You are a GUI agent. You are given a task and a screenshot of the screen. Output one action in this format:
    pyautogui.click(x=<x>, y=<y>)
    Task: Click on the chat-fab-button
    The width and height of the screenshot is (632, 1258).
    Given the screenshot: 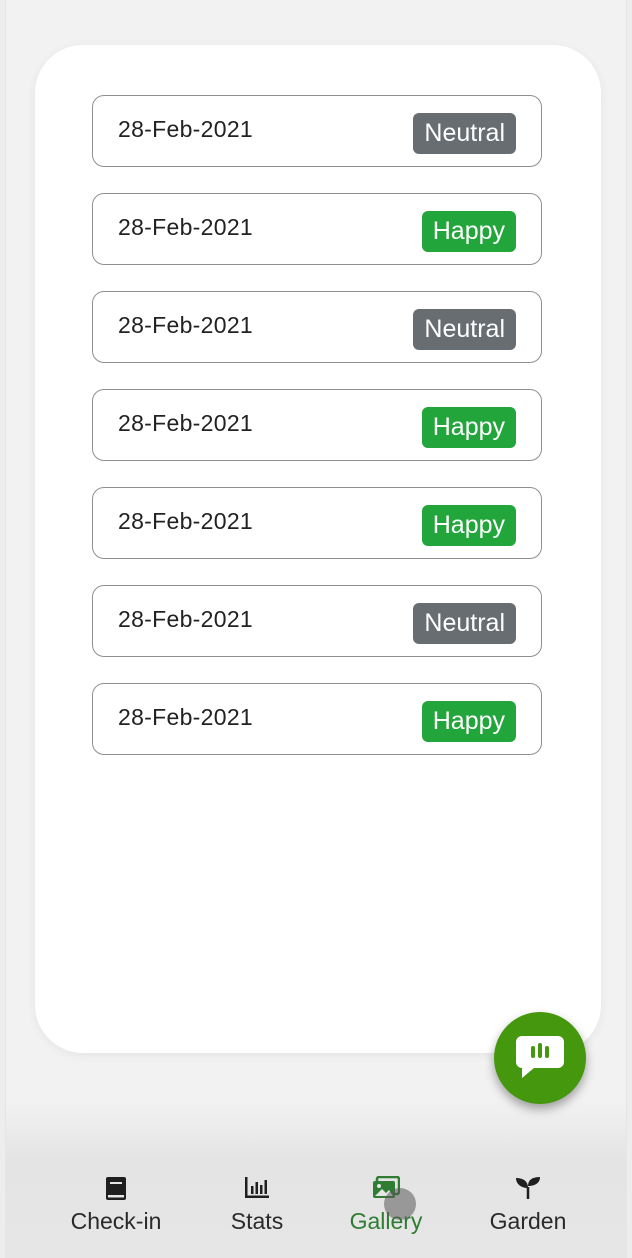 What is the action you would take?
    pyautogui.click(x=540, y=1058)
    